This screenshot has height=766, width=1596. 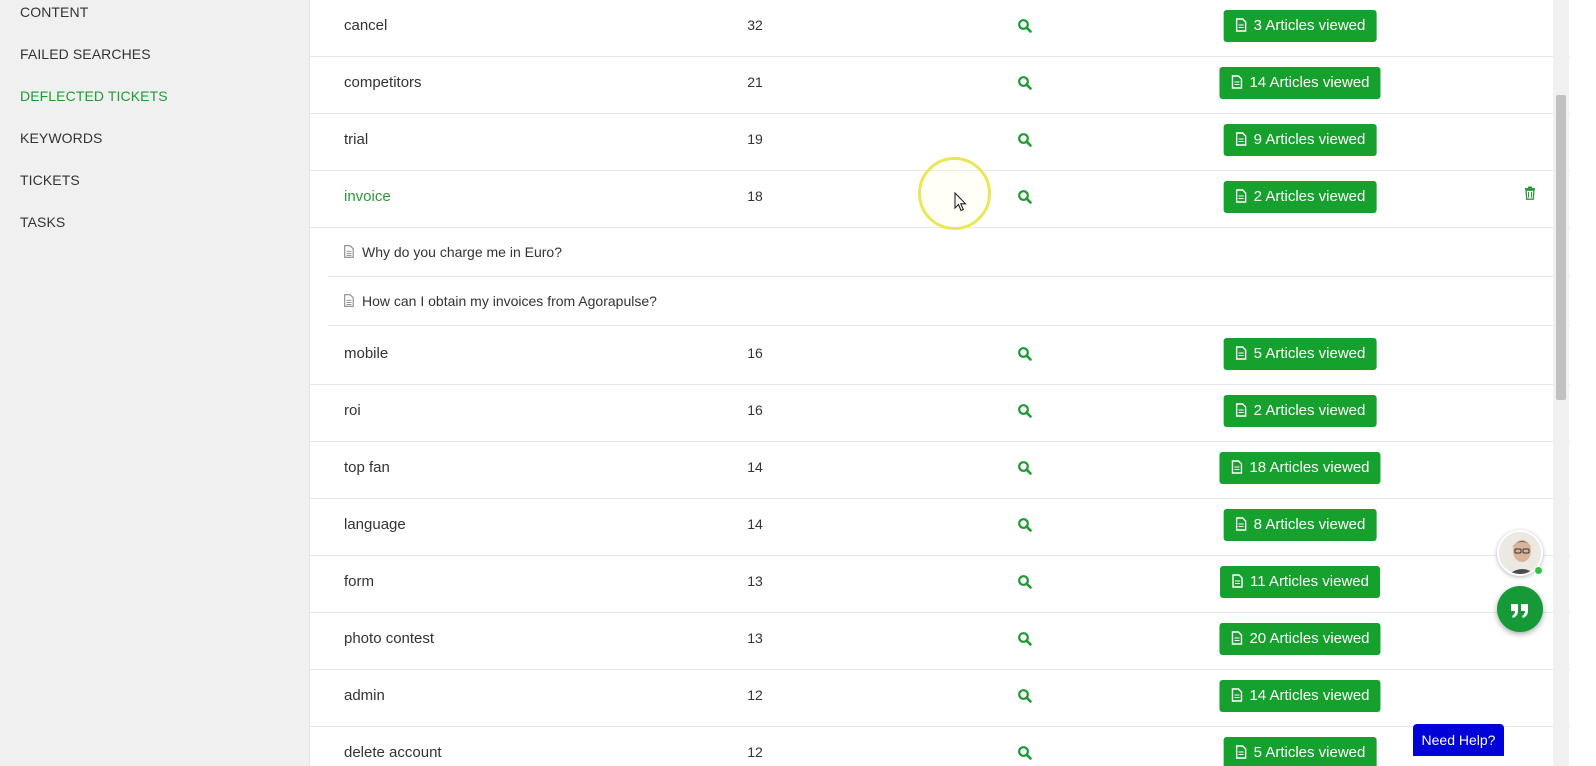 What do you see at coordinates (1309, 139) in the screenshot?
I see `articles-viewed-label: 9 Articles viewed` at bounding box center [1309, 139].